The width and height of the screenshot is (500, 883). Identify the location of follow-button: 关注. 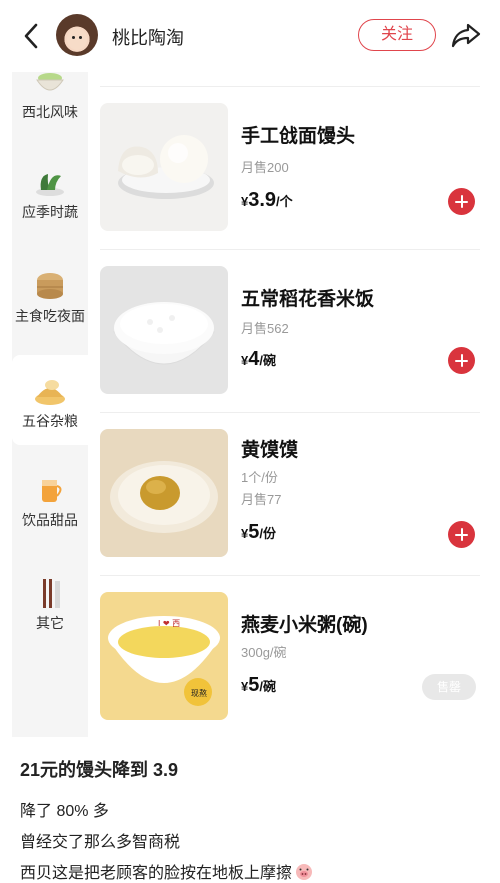
(397, 35).